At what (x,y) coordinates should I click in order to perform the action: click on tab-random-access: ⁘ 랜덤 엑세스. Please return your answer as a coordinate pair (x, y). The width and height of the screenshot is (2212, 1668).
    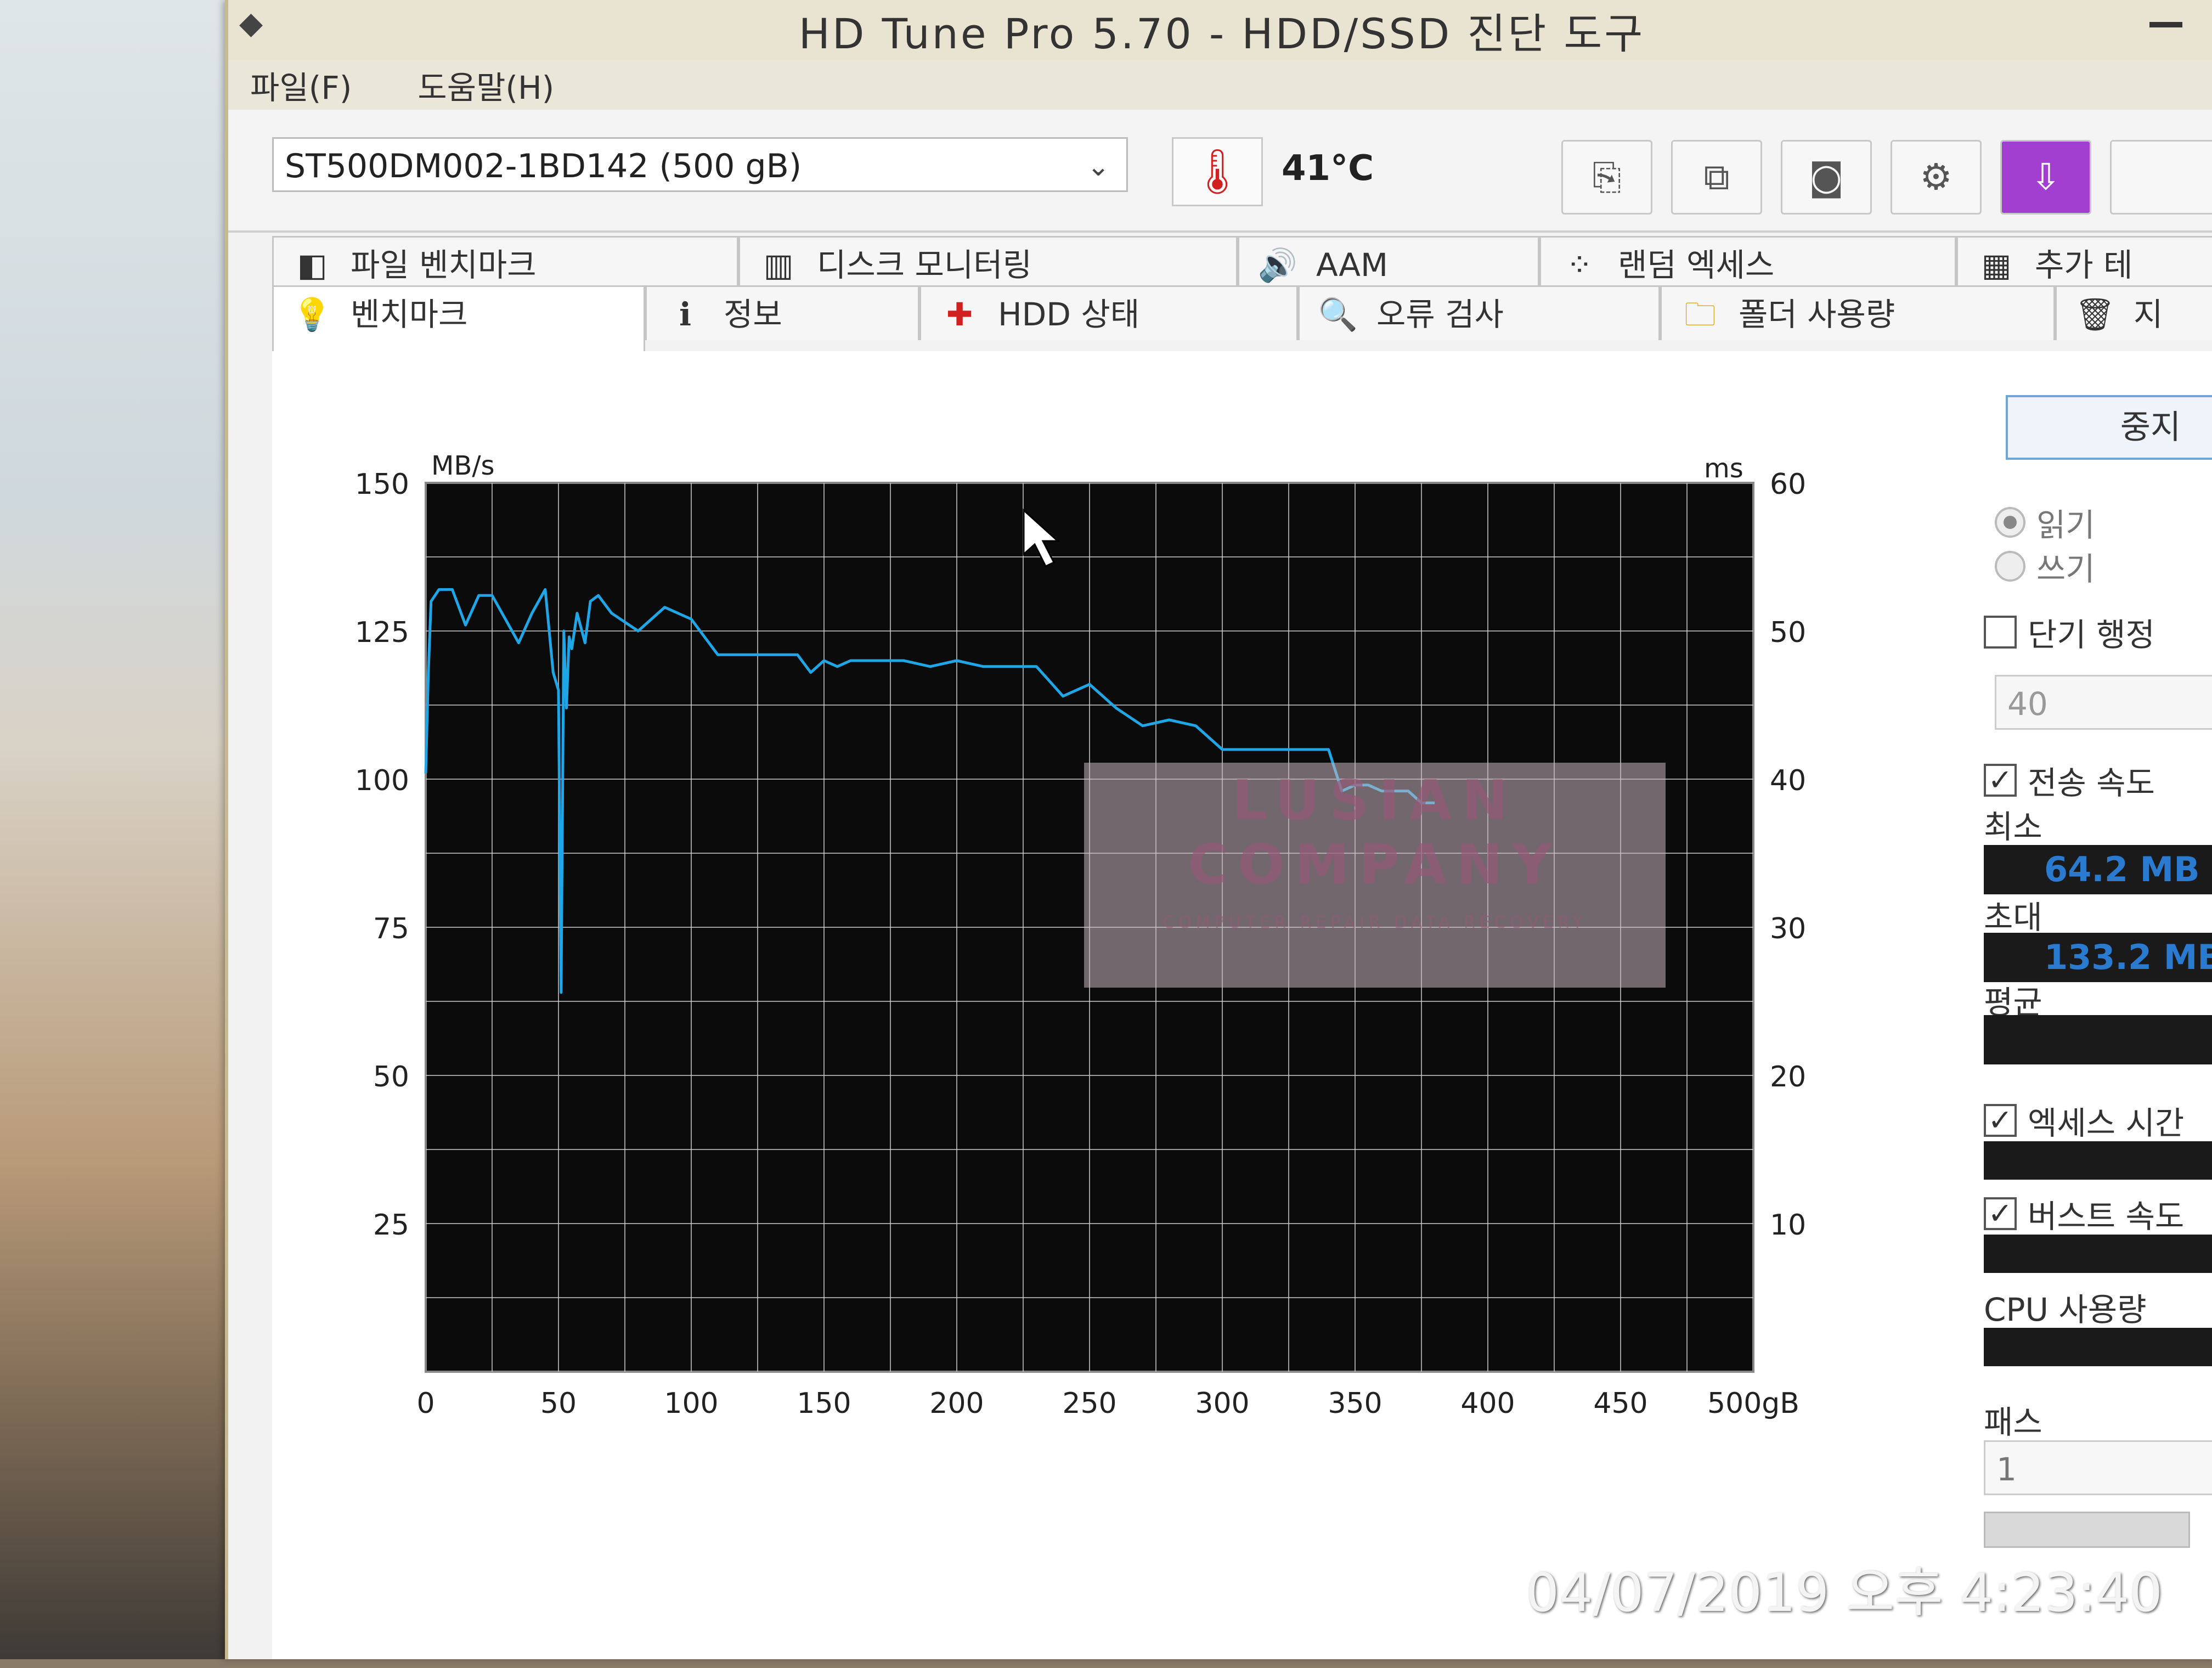
    Looking at the image, I should click on (1747, 263).